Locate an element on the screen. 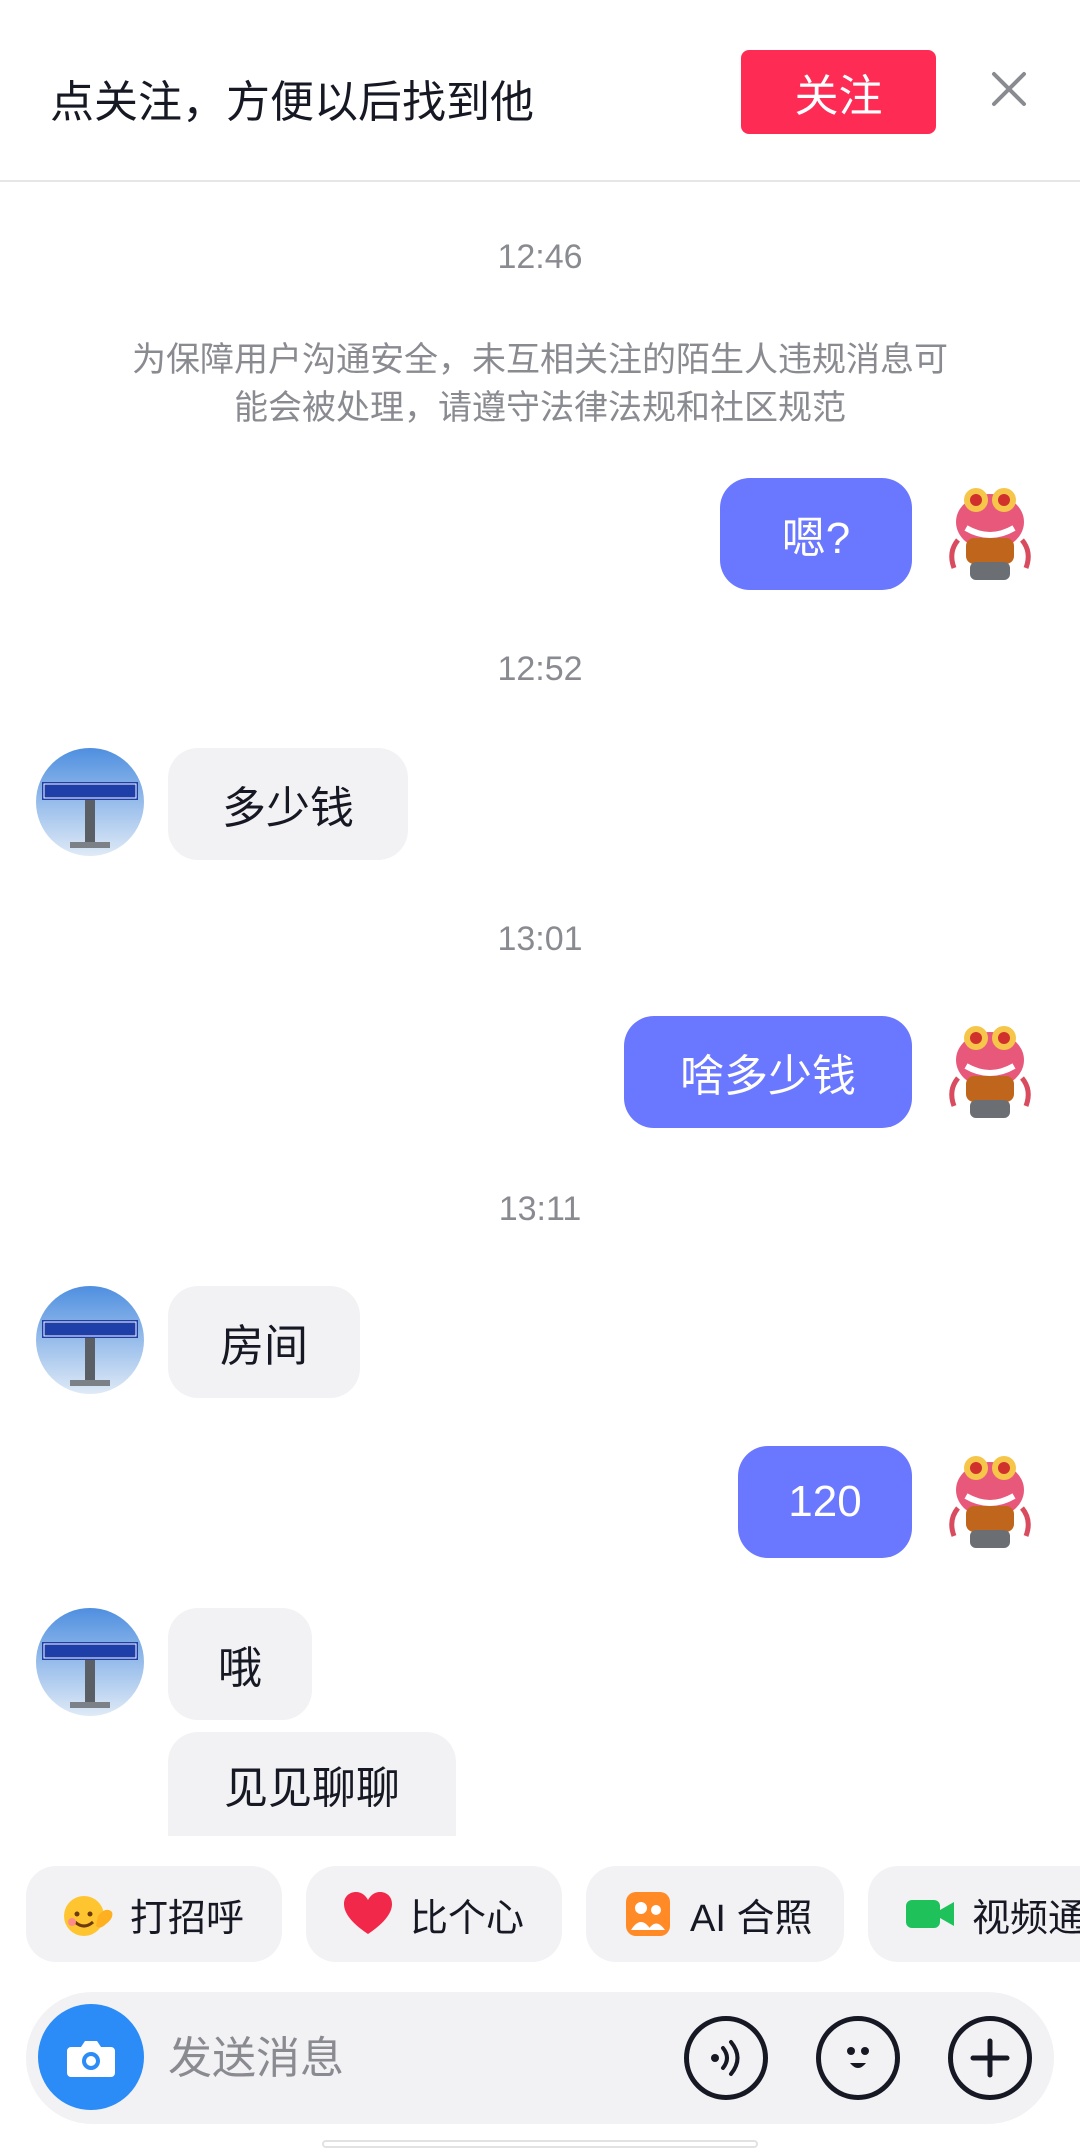 This screenshot has width=1080, height=2152. quick-reply-greet: 打招呼 is located at coordinates (154, 1914).